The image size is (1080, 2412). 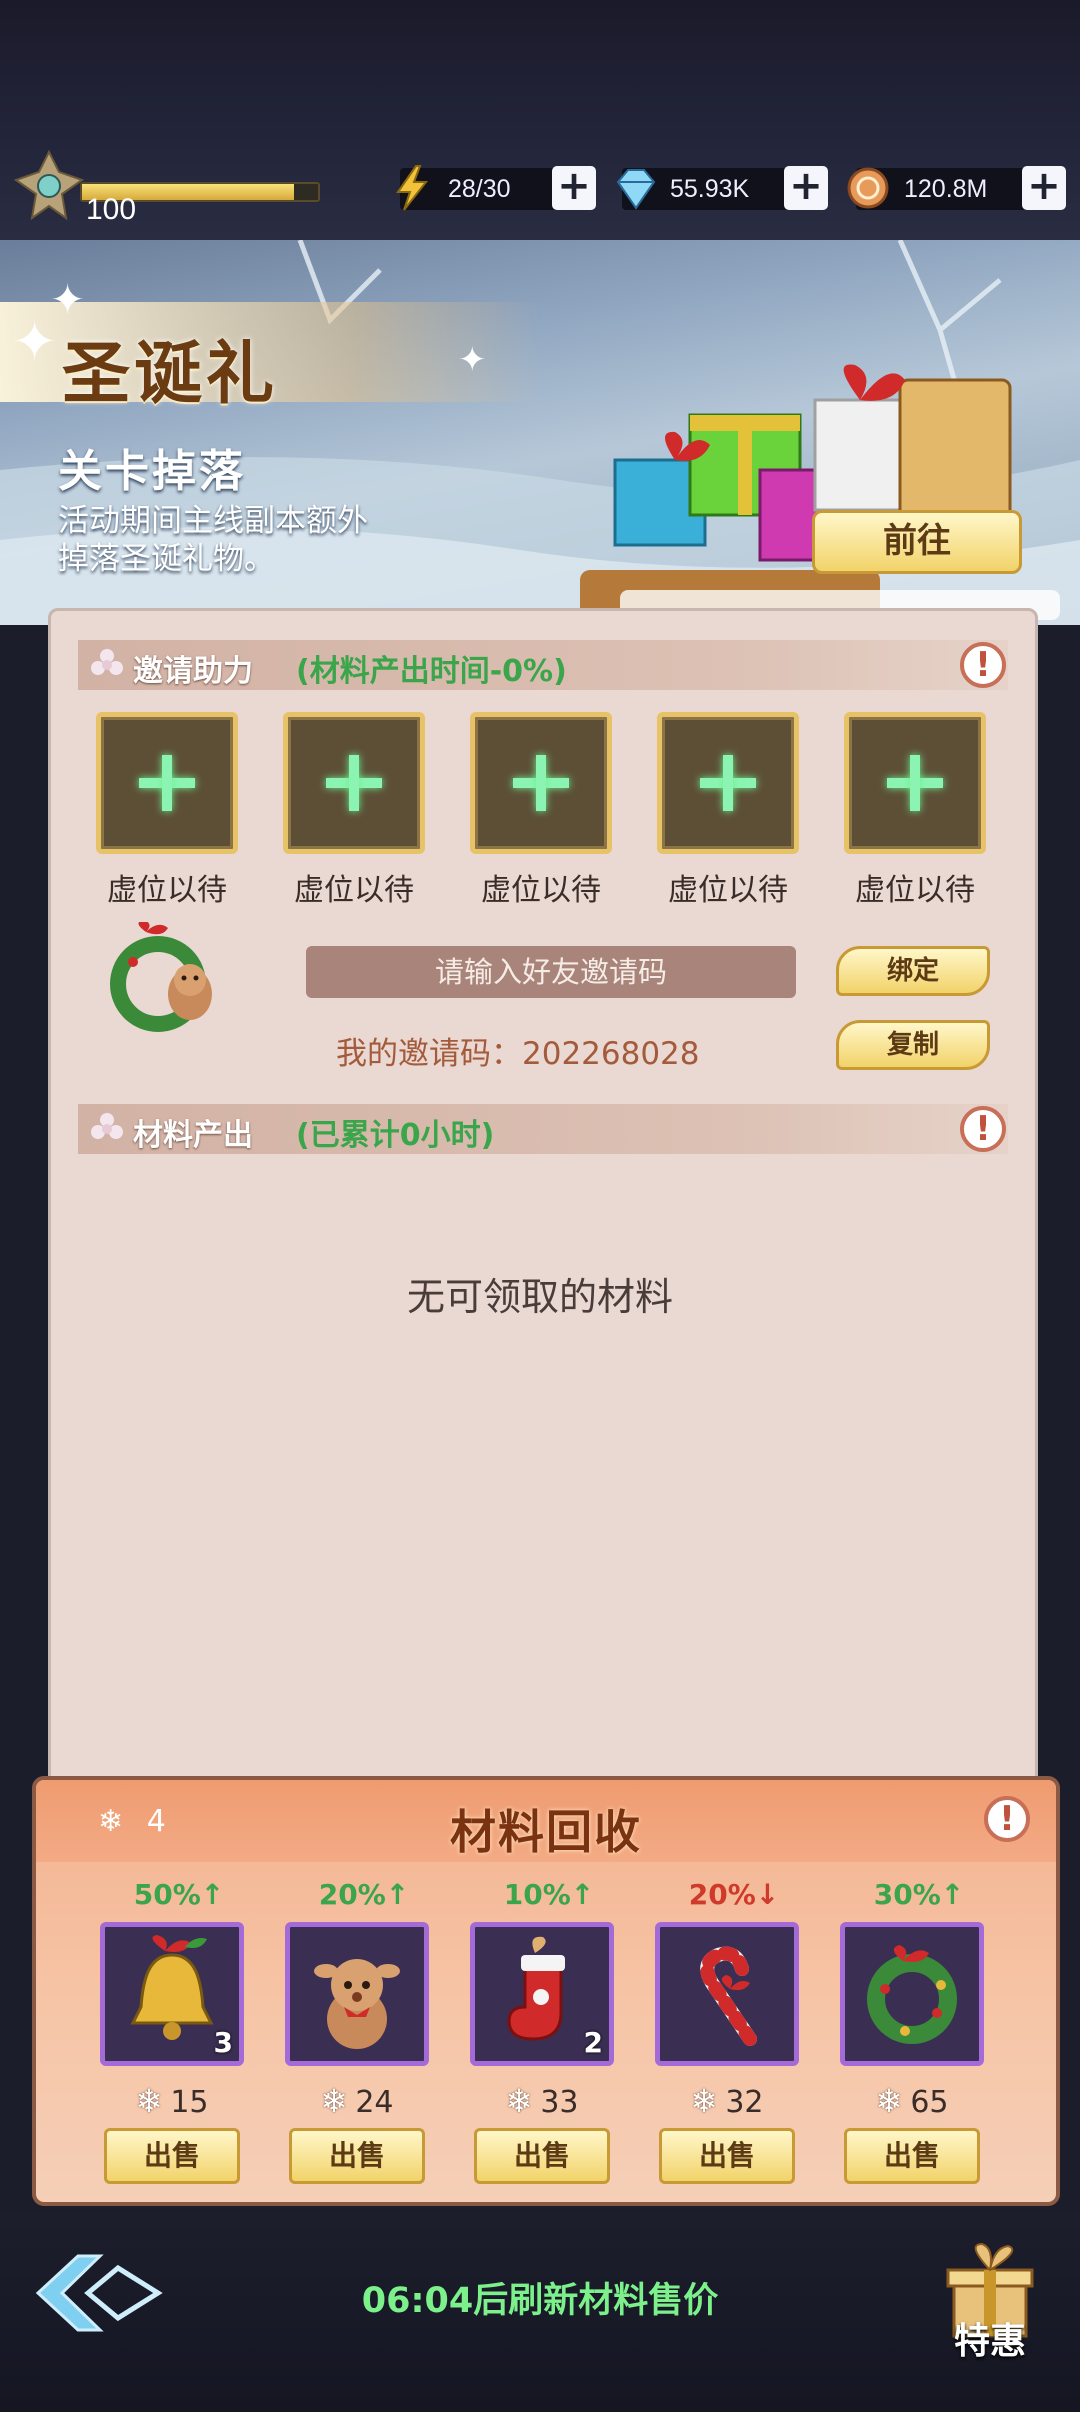 I want to click on recycle-title: 材料回收, so click(x=546, y=1832).